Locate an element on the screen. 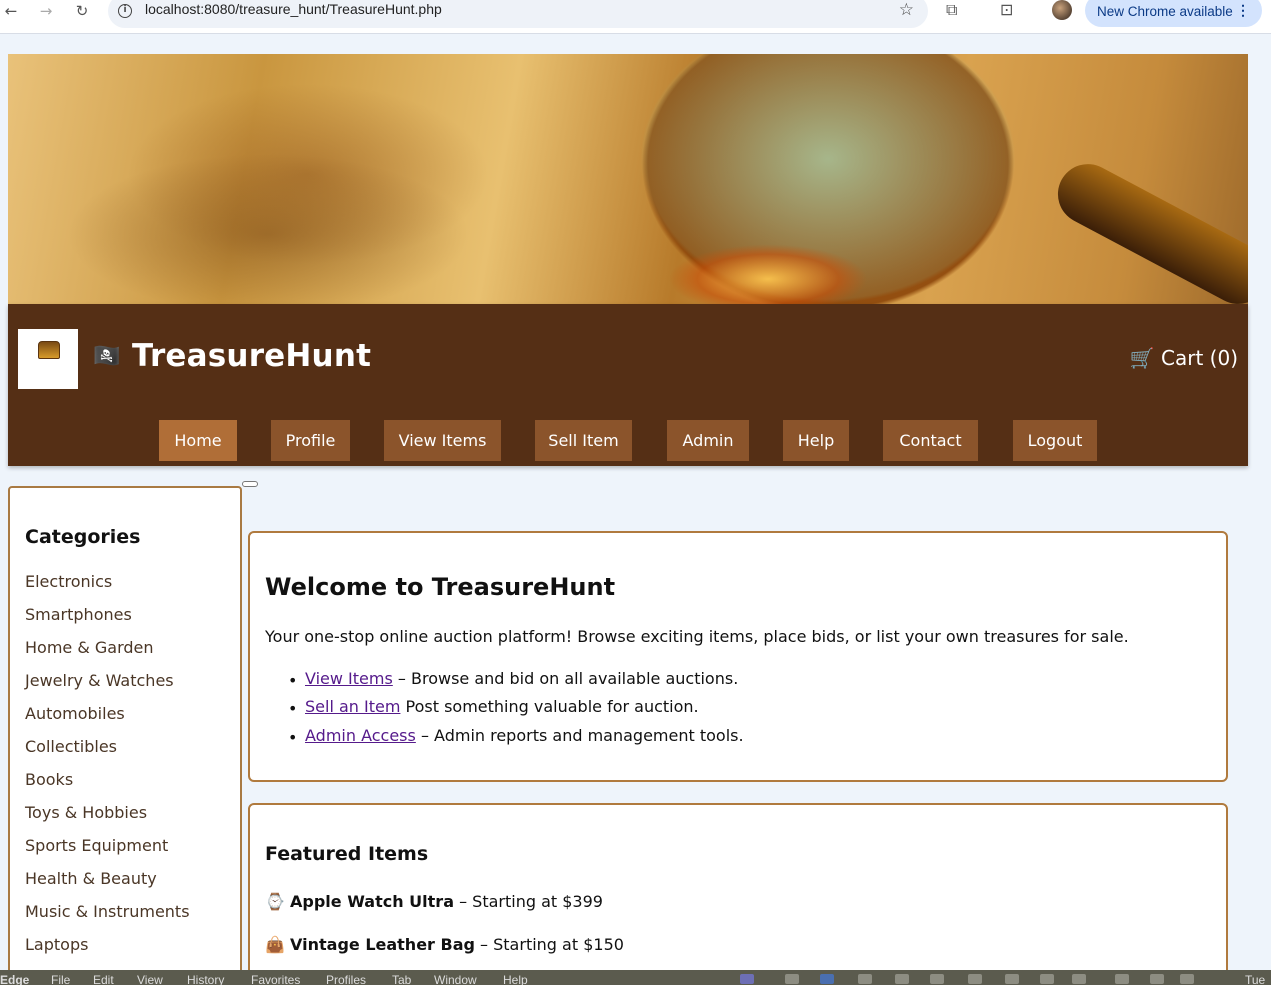 The image size is (1271, 985). nav-help: Help is located at coordinates (816, 440).